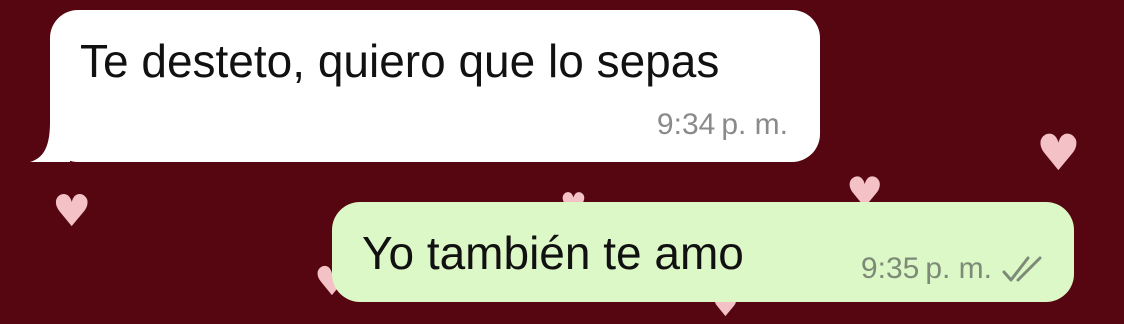  What do you see at coordinates (50, 132) in the screenshot?
I see `bubble-tail` at bounding box center [50, 132].